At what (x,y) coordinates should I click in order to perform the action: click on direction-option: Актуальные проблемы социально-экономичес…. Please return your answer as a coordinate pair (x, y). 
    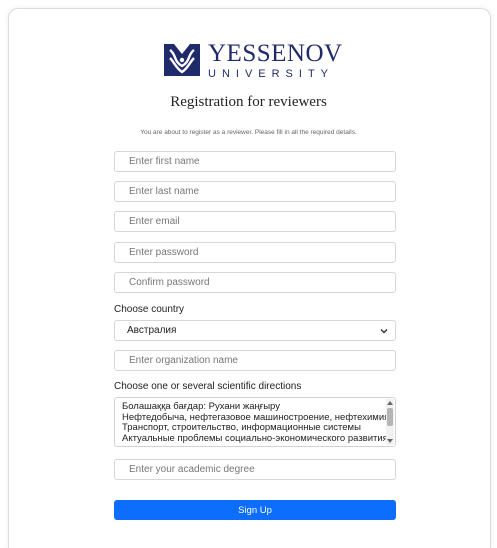
    Looking at the image, I should click on (254, 439).